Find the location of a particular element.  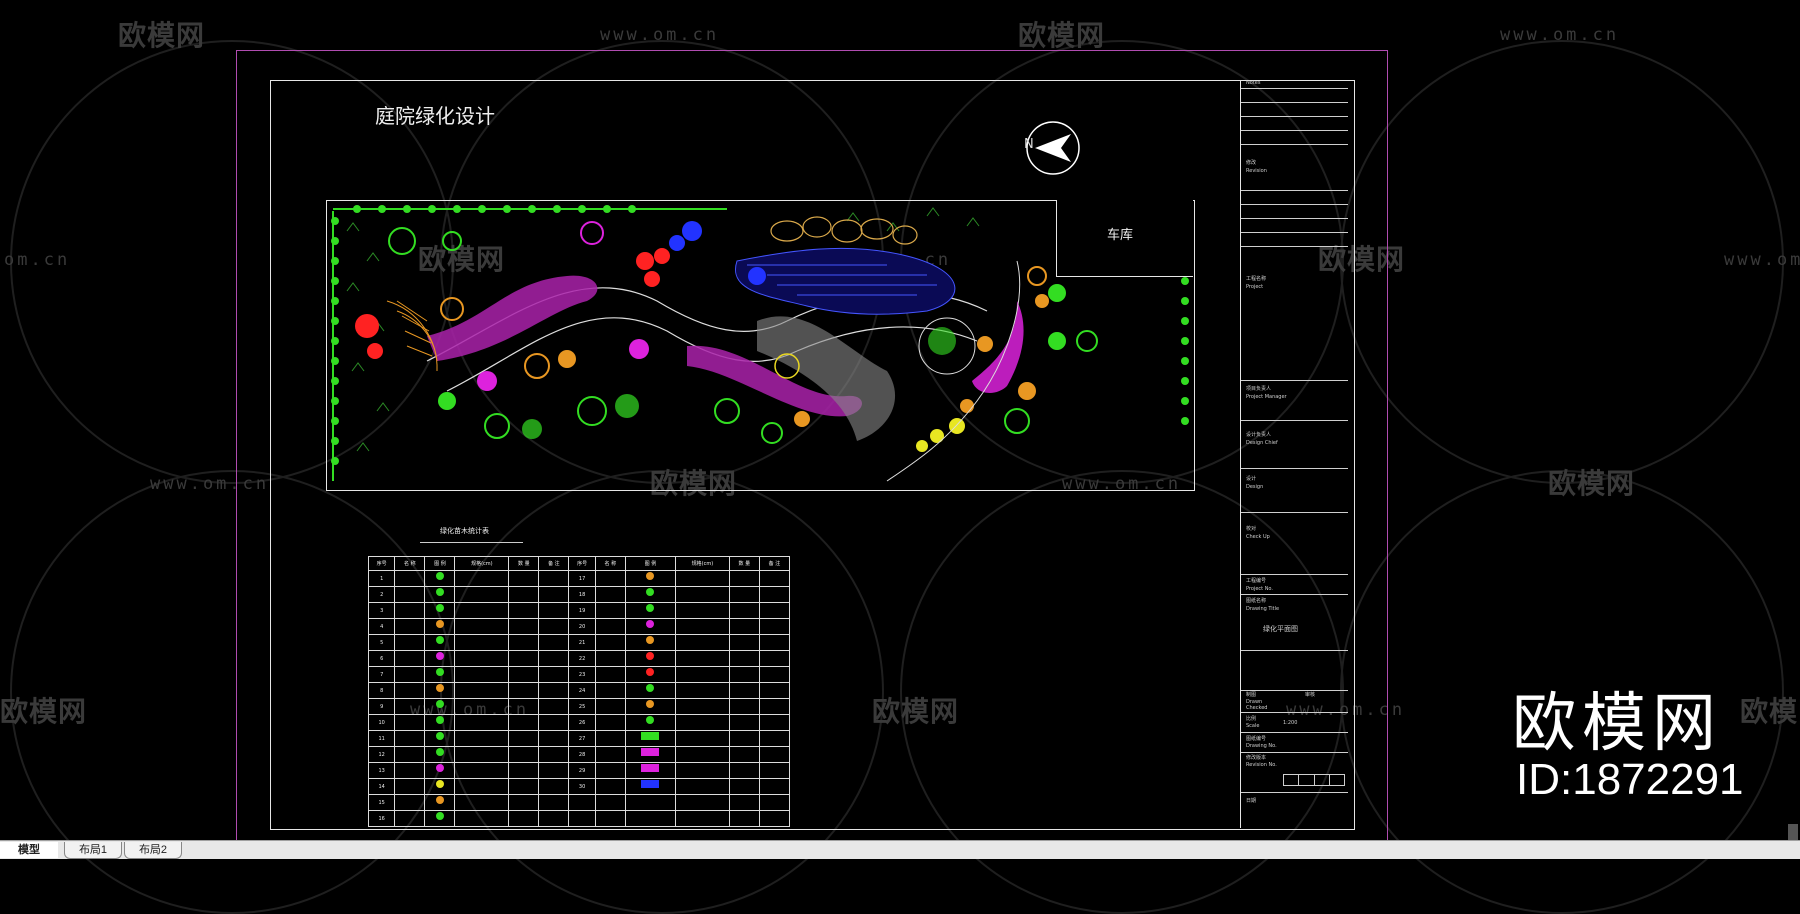

tb-title-cn: 图纸名称 is located at coordinates (1256, 601).